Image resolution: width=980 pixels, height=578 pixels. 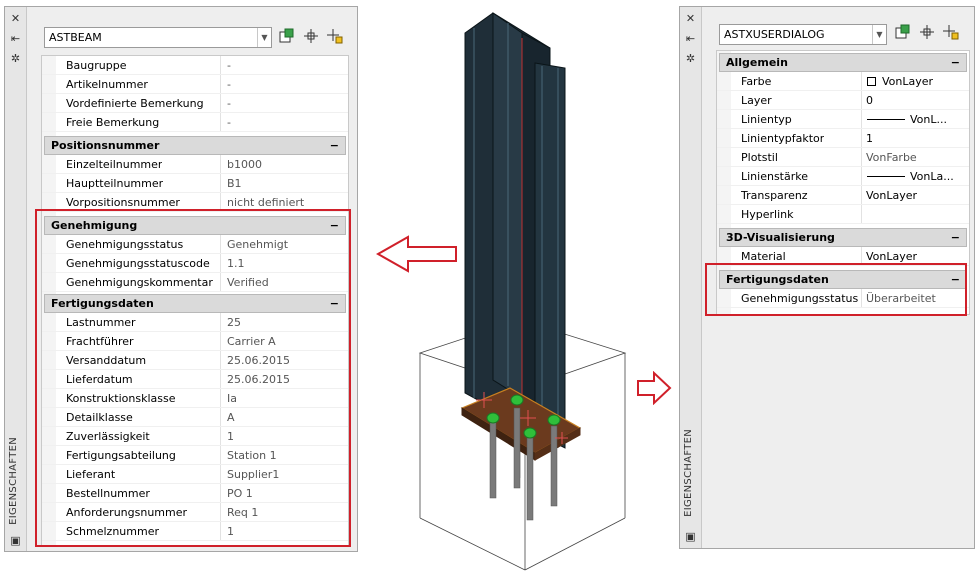 I want to click on property-row: Einzelteilnummer b1000, so click(x=195, y=164).